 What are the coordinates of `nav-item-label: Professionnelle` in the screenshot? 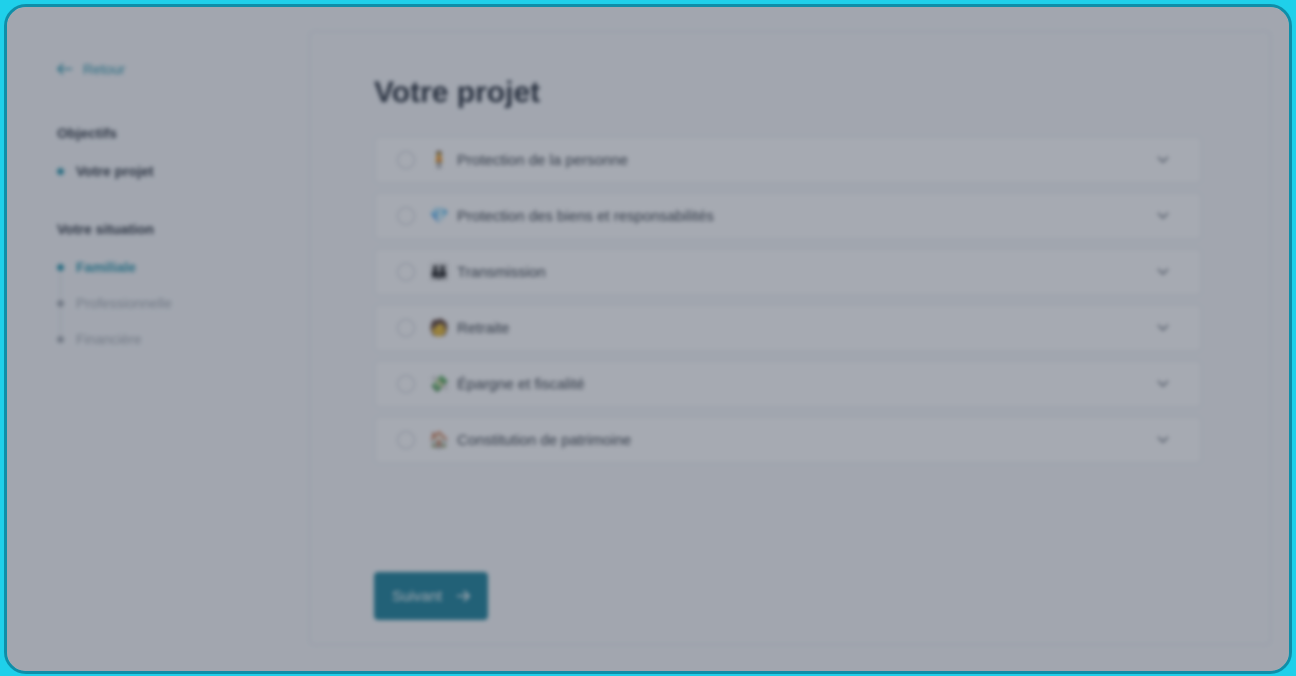 It's located at (124, 303).